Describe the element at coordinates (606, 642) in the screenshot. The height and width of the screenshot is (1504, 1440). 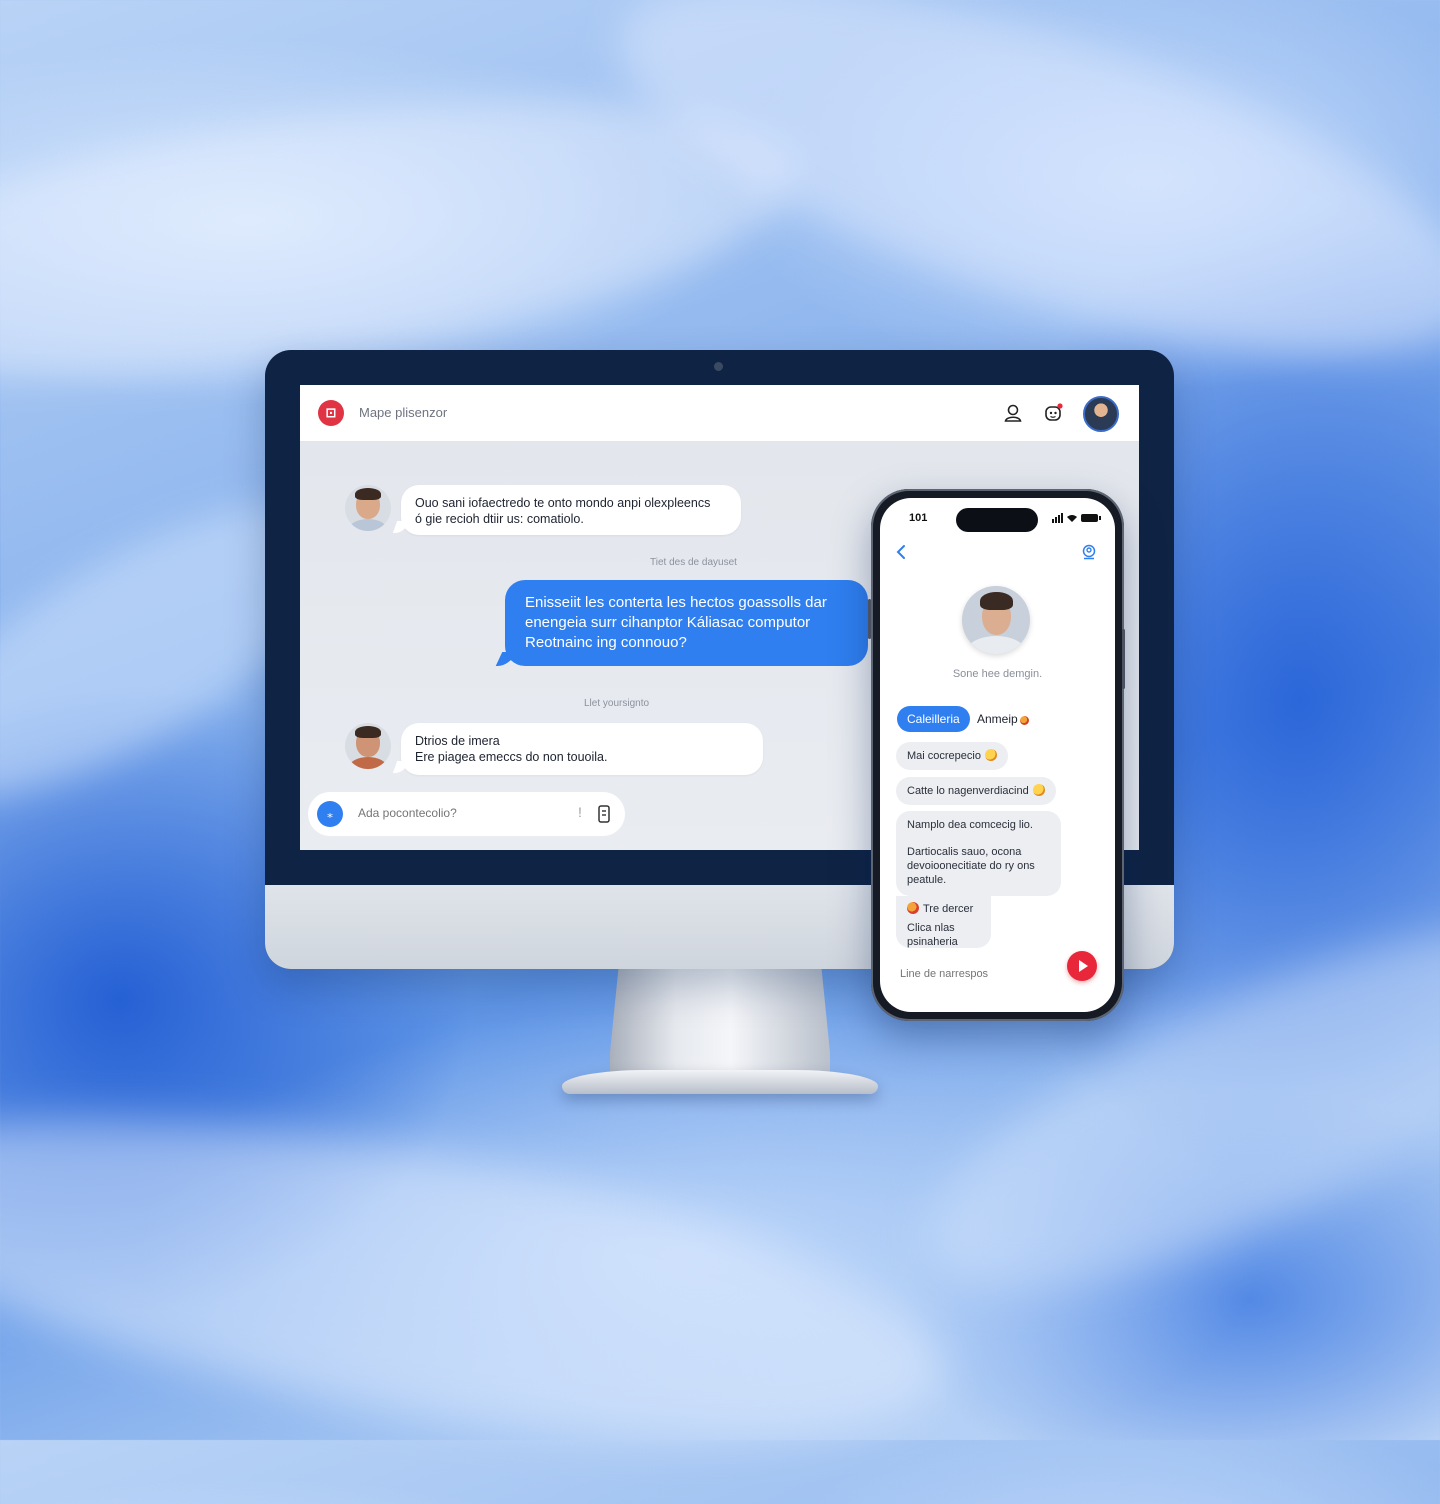
I see `message-text: Reotnainc ing connouo?` at that location.